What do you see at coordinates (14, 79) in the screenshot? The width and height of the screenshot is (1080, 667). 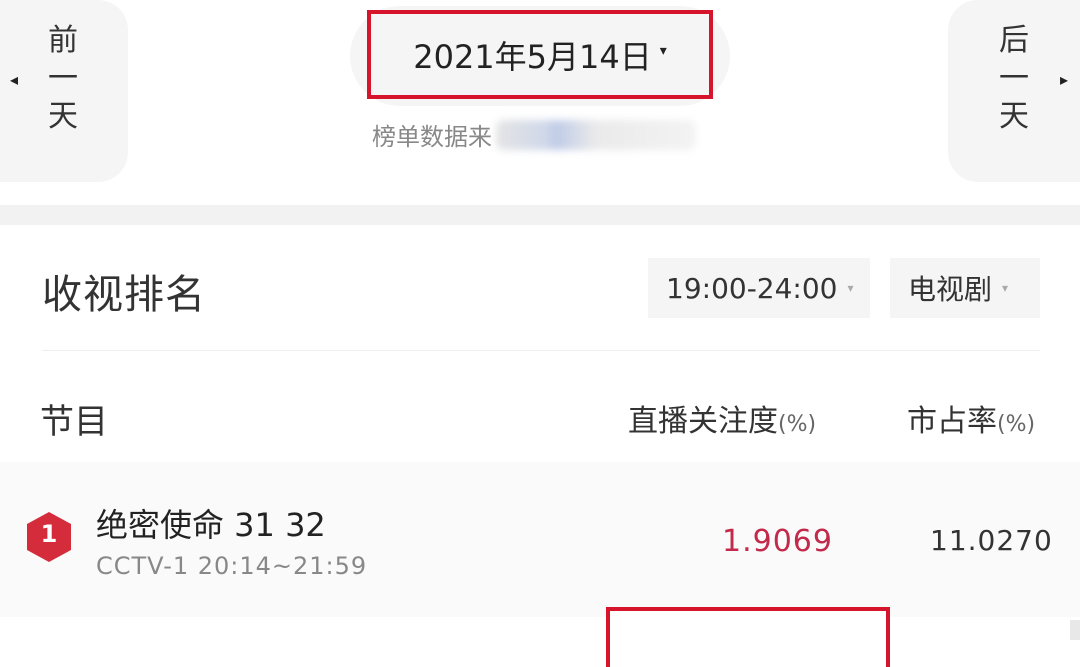 I see `left-arrow-icon: ◂` at bounding box center [14, 79].